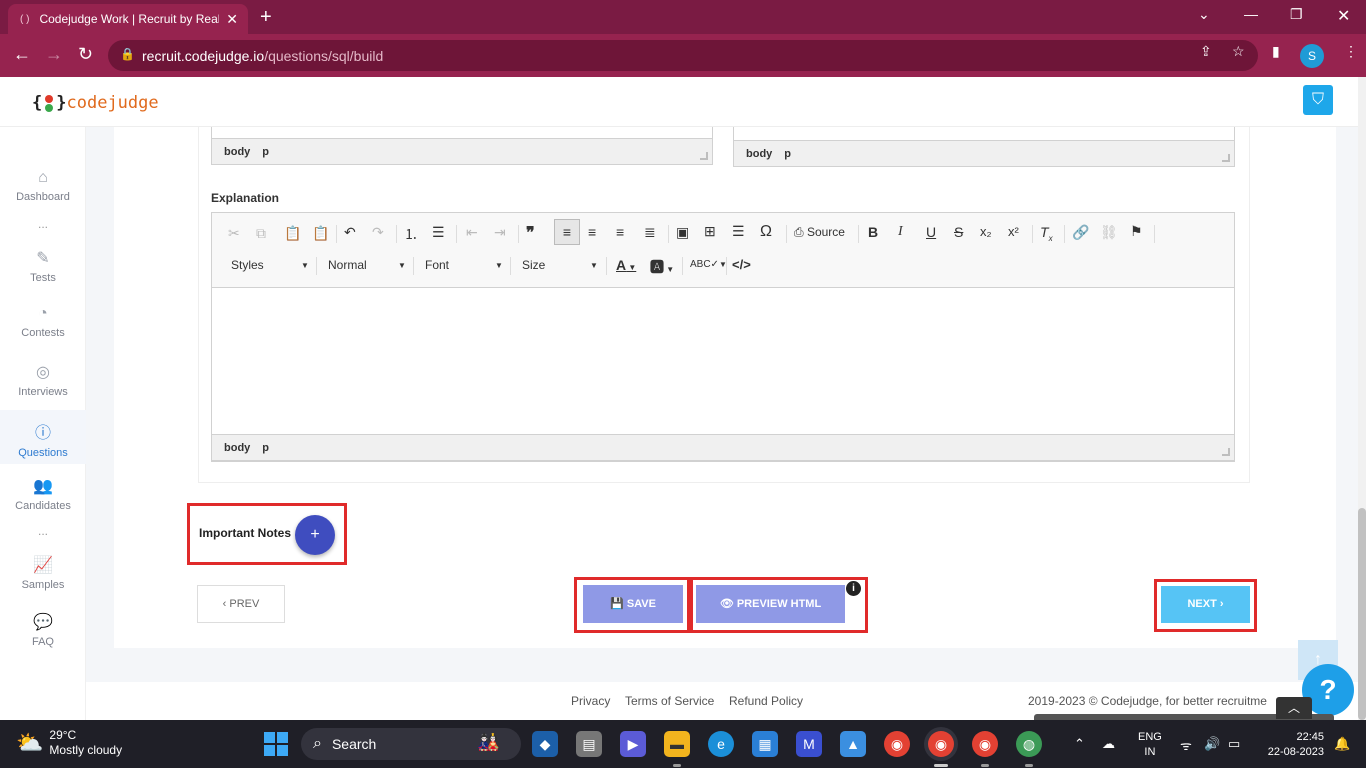  Describe the element at coordinates (941, 744) in the screenshot. I see `chrome-active-icon: ◉` at that location.